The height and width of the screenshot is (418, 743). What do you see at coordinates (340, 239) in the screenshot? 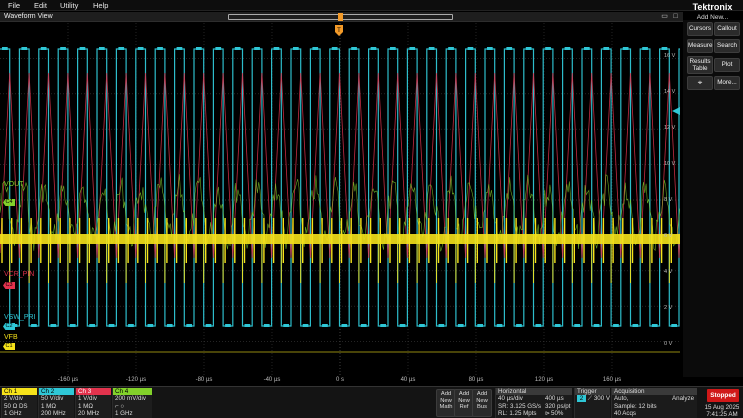
I see `channel-1-band` at bounding box center [340, 239].